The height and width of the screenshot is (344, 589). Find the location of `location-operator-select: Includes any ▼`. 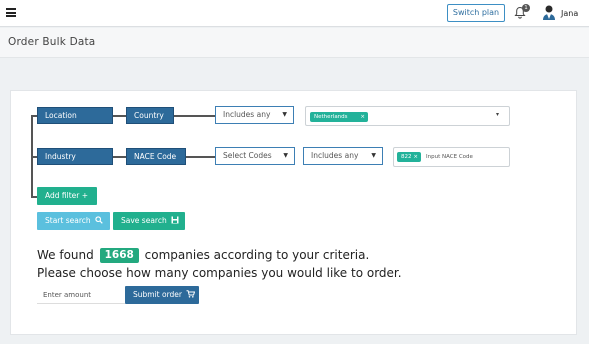

location-operator-select: Includes any ▼ is located at coordinates (254, 115).